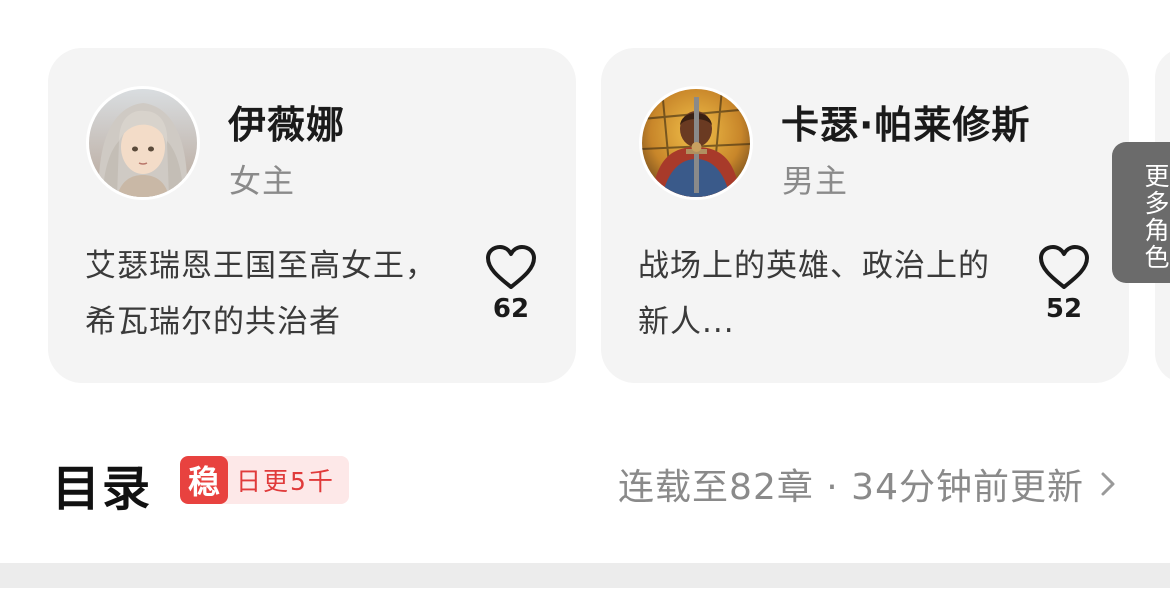 Image resolution: width=1170 pixels, height=598 pixels. I want to click on character-role: 男主, so click(815, 181).